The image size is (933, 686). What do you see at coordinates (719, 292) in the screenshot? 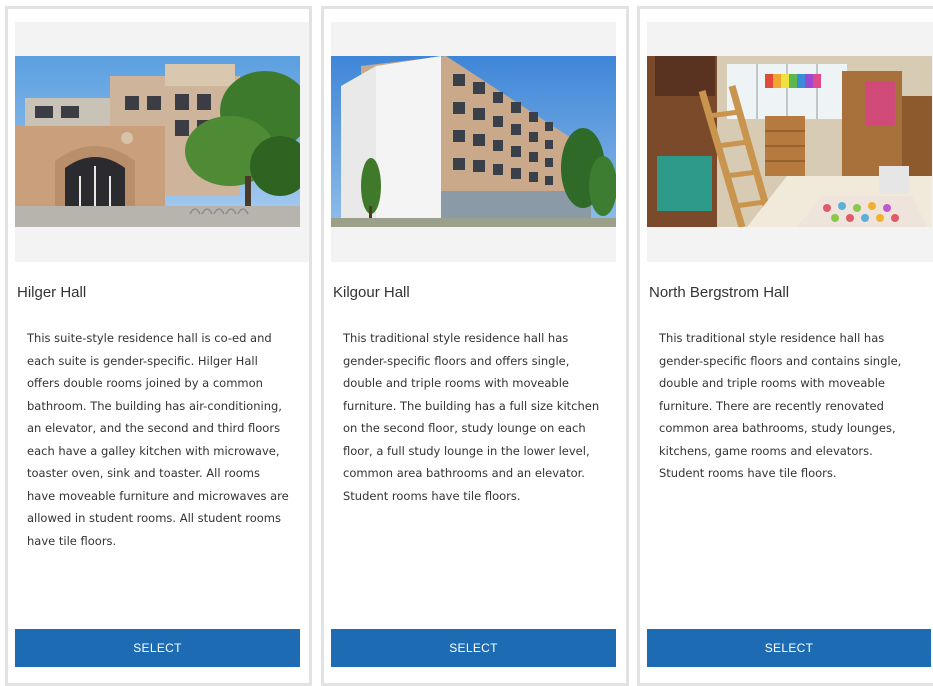
I see `card-title: North Bergstrom Hall` at bounding box center [719, 292].